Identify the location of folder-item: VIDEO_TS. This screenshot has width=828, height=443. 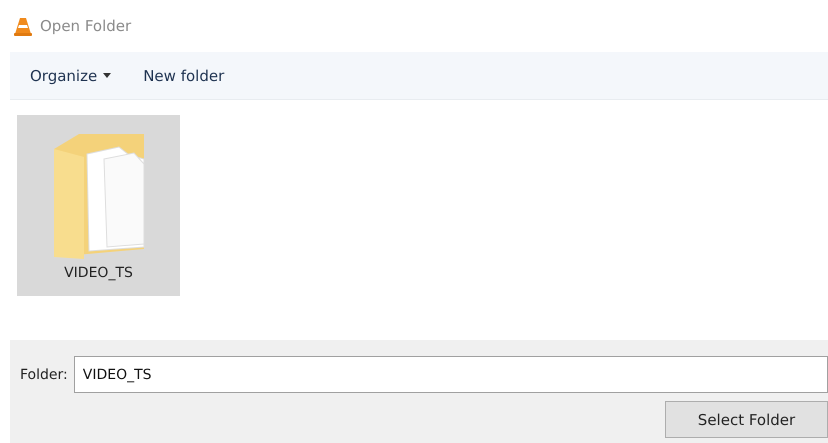
(98, 205).